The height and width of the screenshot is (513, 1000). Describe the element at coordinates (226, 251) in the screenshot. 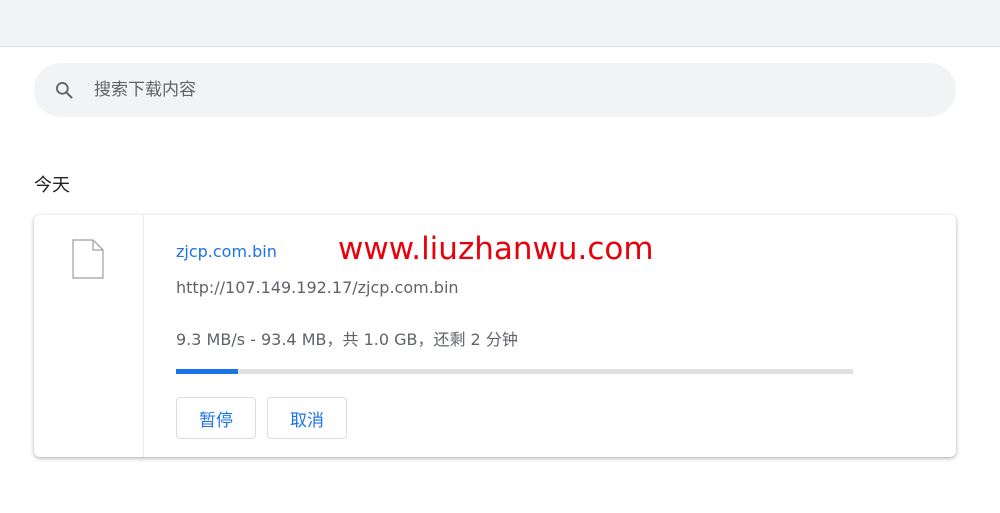

I see `file-name-link: zjcp.com.bin` at that location.